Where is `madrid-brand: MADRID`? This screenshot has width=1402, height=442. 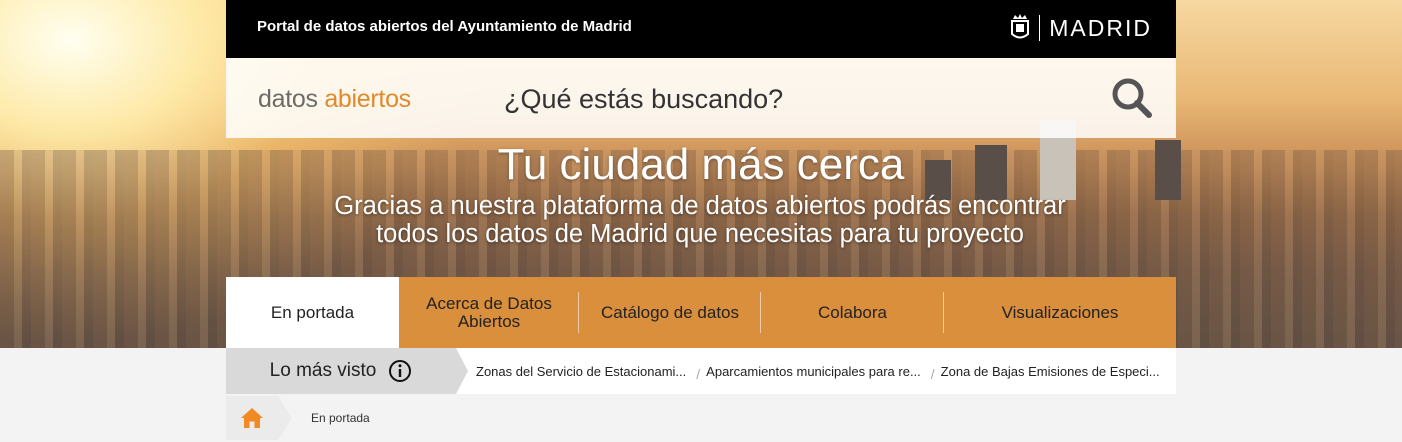
madrid-brand: MADRID is located at coordinates (1081, 28).